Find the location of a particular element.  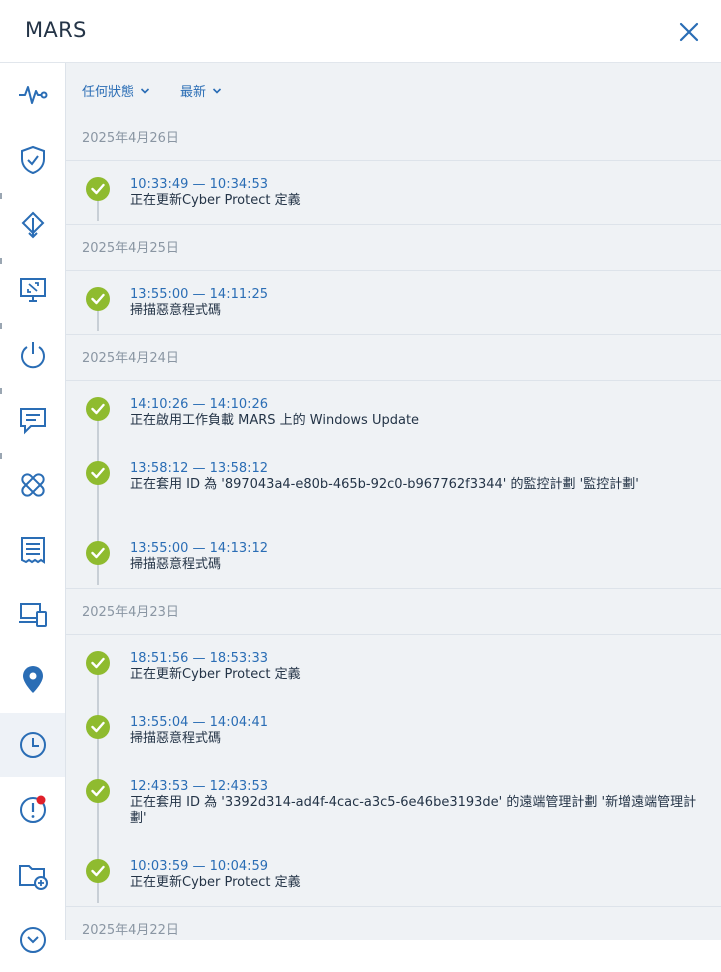

sidebar-item-shield-check is located at coordinates (32, 160).